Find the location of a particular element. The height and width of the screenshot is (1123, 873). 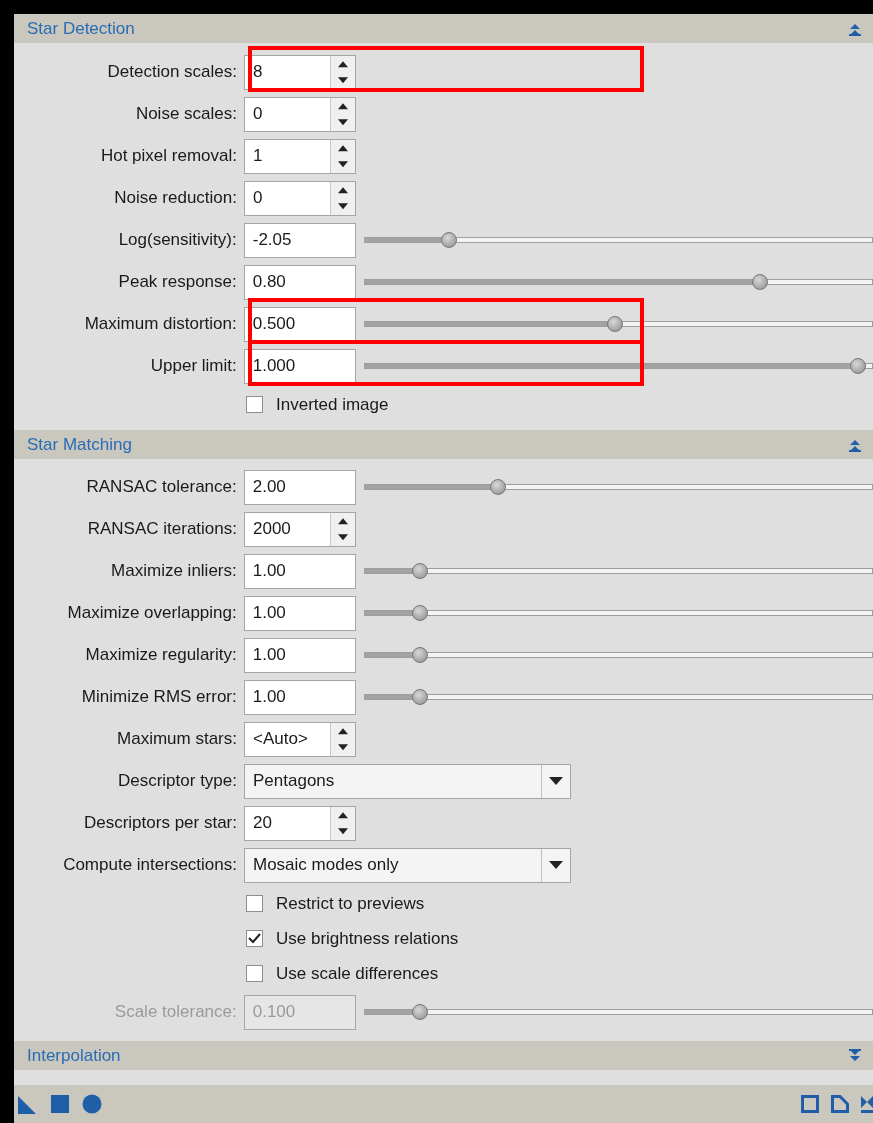

field-label: Peak response: is located at coordinates (177, 282).